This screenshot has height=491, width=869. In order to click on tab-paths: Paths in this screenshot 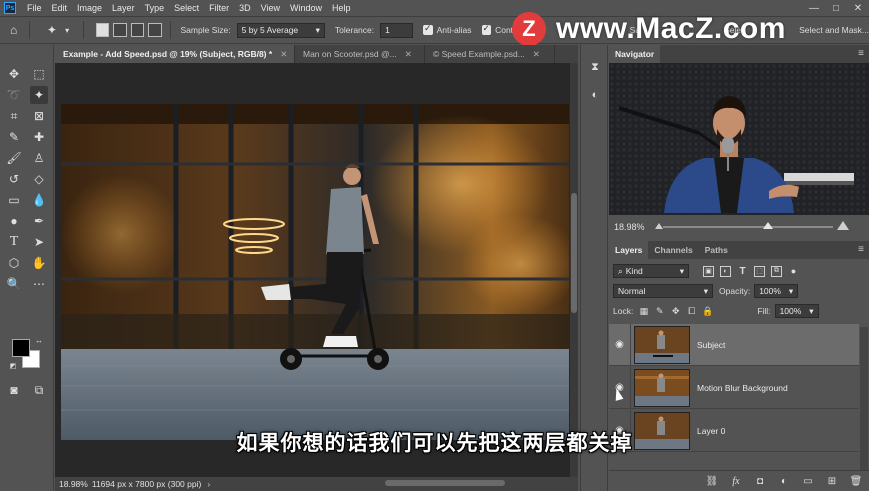, I will do `click(716, 250)`.